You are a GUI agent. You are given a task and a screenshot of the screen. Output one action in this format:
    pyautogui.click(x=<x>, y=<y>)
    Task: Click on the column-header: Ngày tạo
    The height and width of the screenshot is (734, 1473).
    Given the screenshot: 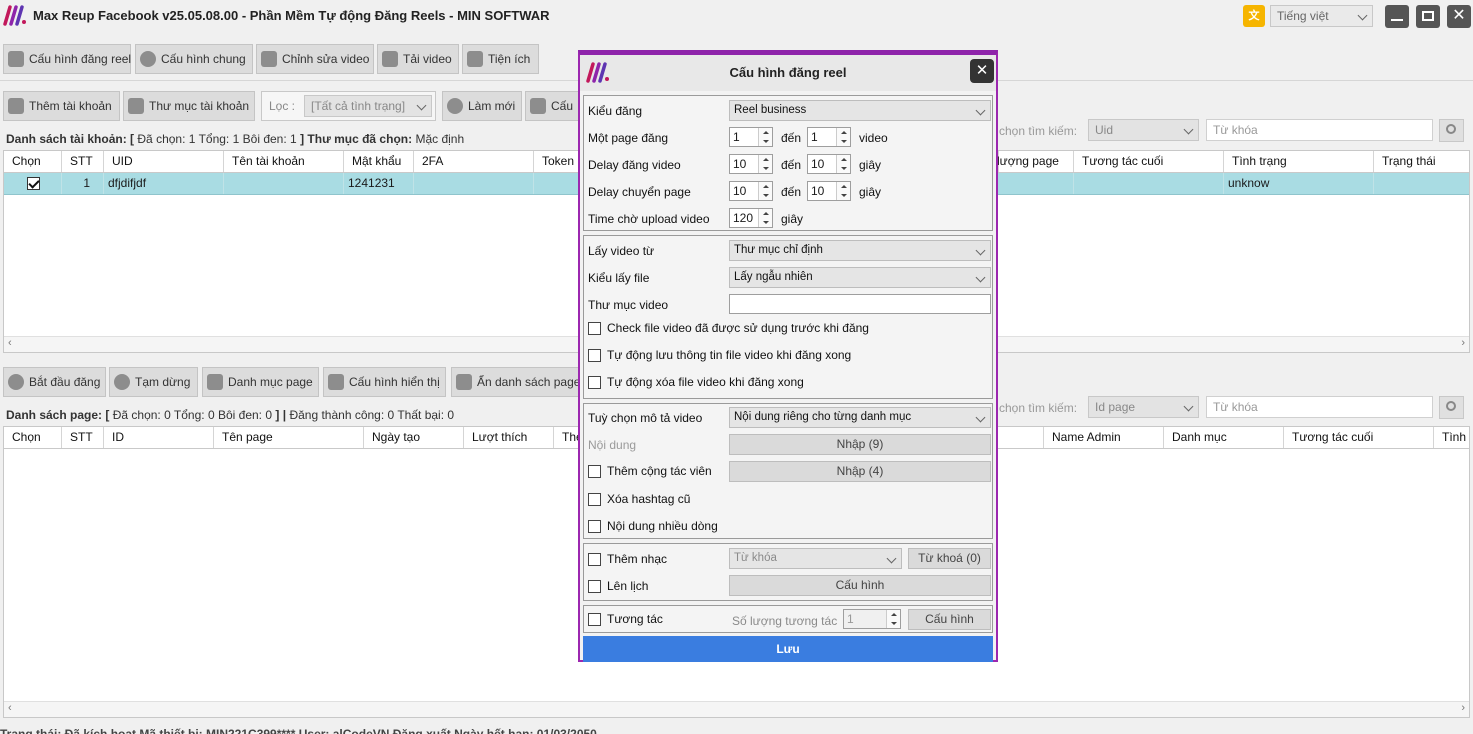 What is the action you would take?
    pyautogui.click(x=414, y=437)
    